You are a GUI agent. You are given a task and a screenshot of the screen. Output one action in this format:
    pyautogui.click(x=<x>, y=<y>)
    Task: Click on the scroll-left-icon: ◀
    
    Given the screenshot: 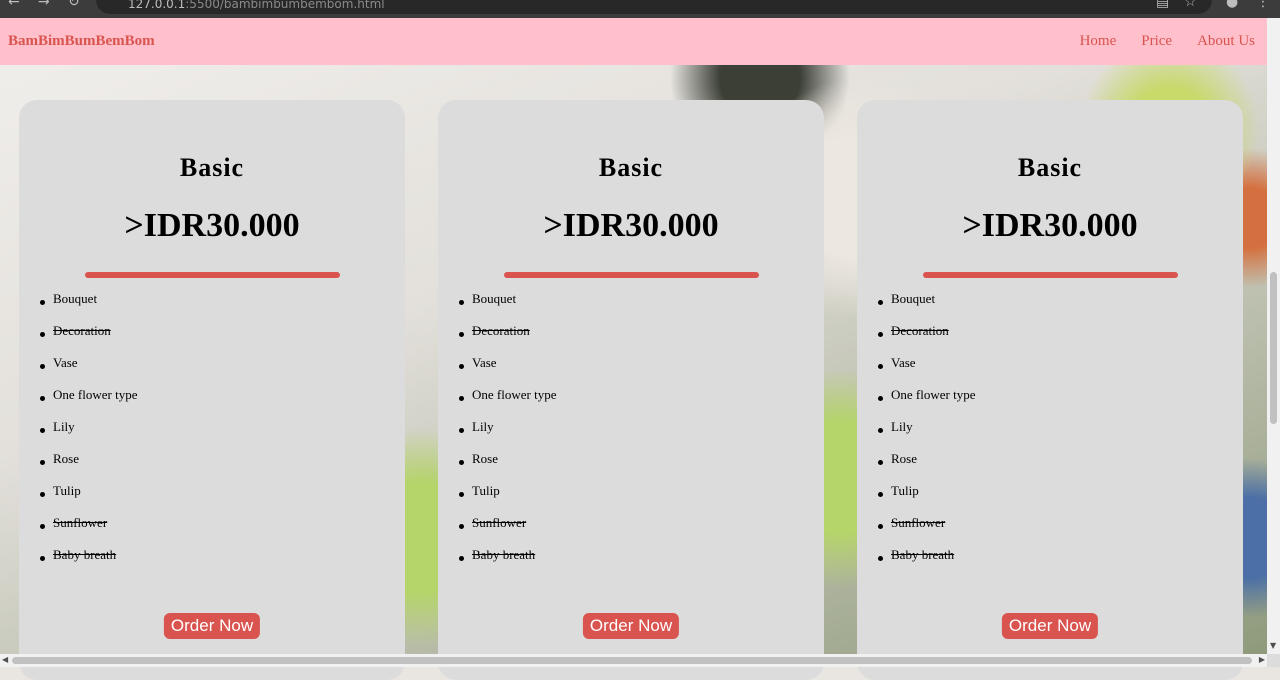 What is the action you would take?
    pyautogui.click(x=5, y=659)
    